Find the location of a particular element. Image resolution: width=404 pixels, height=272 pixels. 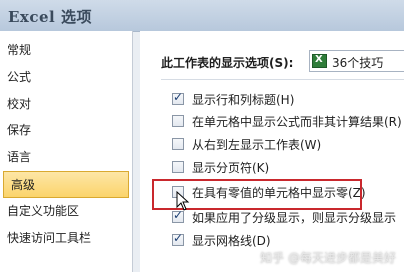

option-outline-symbols: 如果应用了分级显示，则显示分级显示 is located at coordinates (288, 218).